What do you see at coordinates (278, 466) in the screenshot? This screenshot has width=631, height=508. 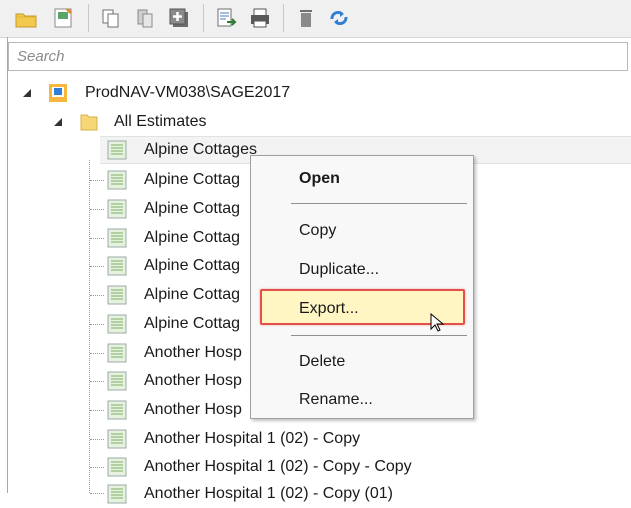 I see `tree-item-label: Another Hospital 1 (02) - Copy - Copy` at bounding box center [278, 466].